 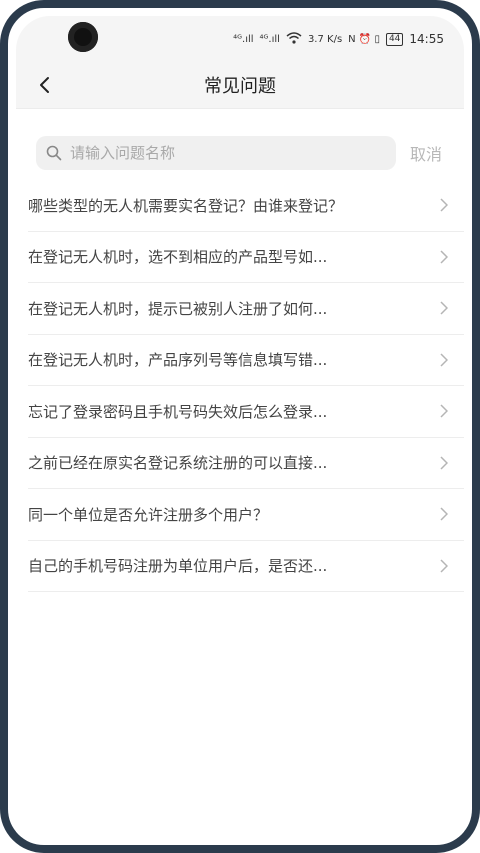 What do you see at coordinates (83, 37) in the screenshot?
I see `front-camera` at bounding box center [83, 37].